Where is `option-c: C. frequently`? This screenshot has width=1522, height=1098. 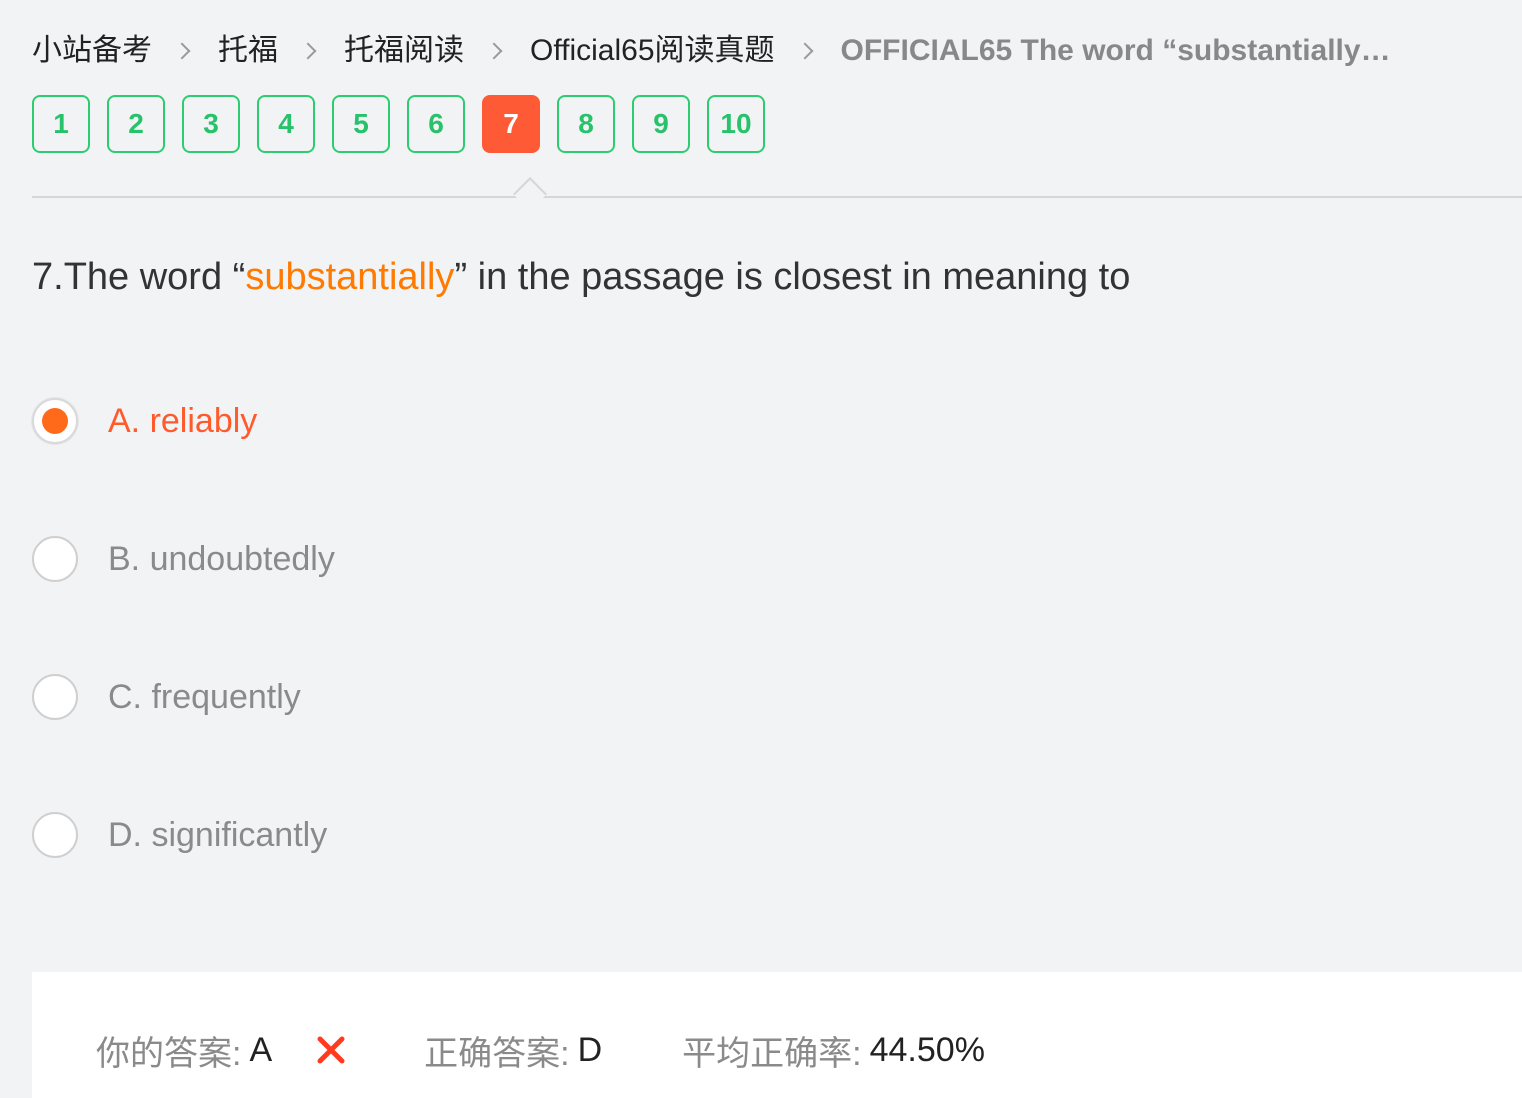 option-c: C. frequently is located at coordinates (166, 697).